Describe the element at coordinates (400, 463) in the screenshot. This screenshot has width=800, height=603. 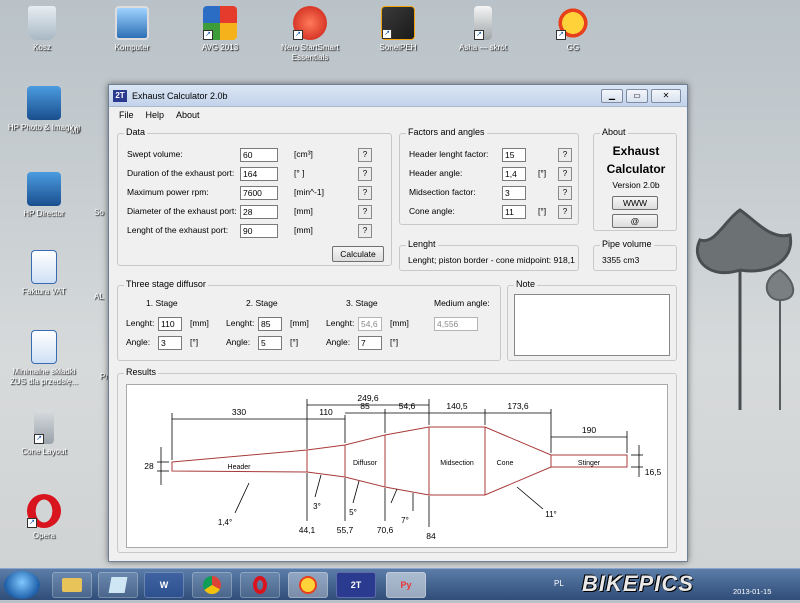
I see `dimension-lines` at that location.